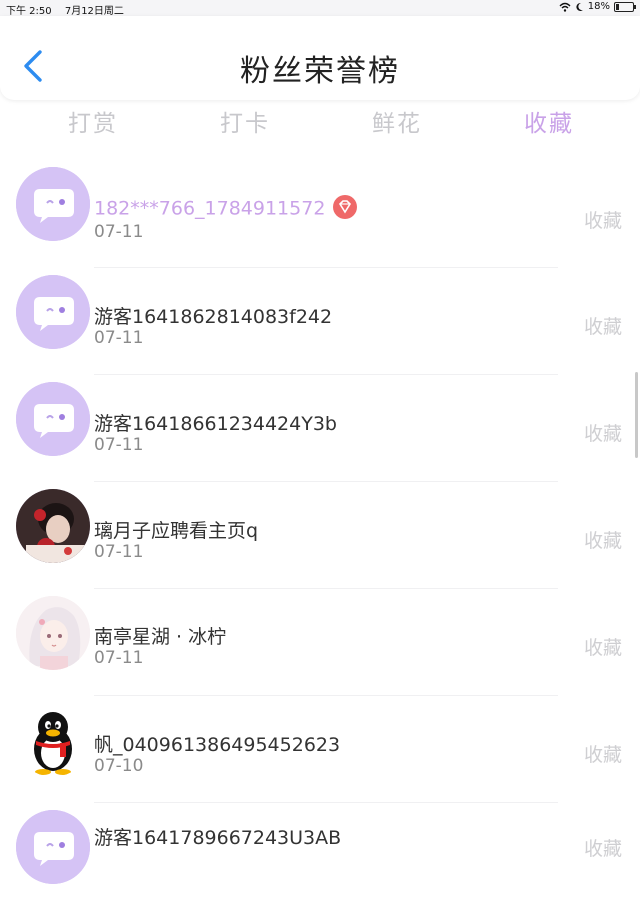 The height and width of the screenshot is (909, 640). I want to click on list-item: 182***766_1784911572 07-11 收藏, so click(320, 217).